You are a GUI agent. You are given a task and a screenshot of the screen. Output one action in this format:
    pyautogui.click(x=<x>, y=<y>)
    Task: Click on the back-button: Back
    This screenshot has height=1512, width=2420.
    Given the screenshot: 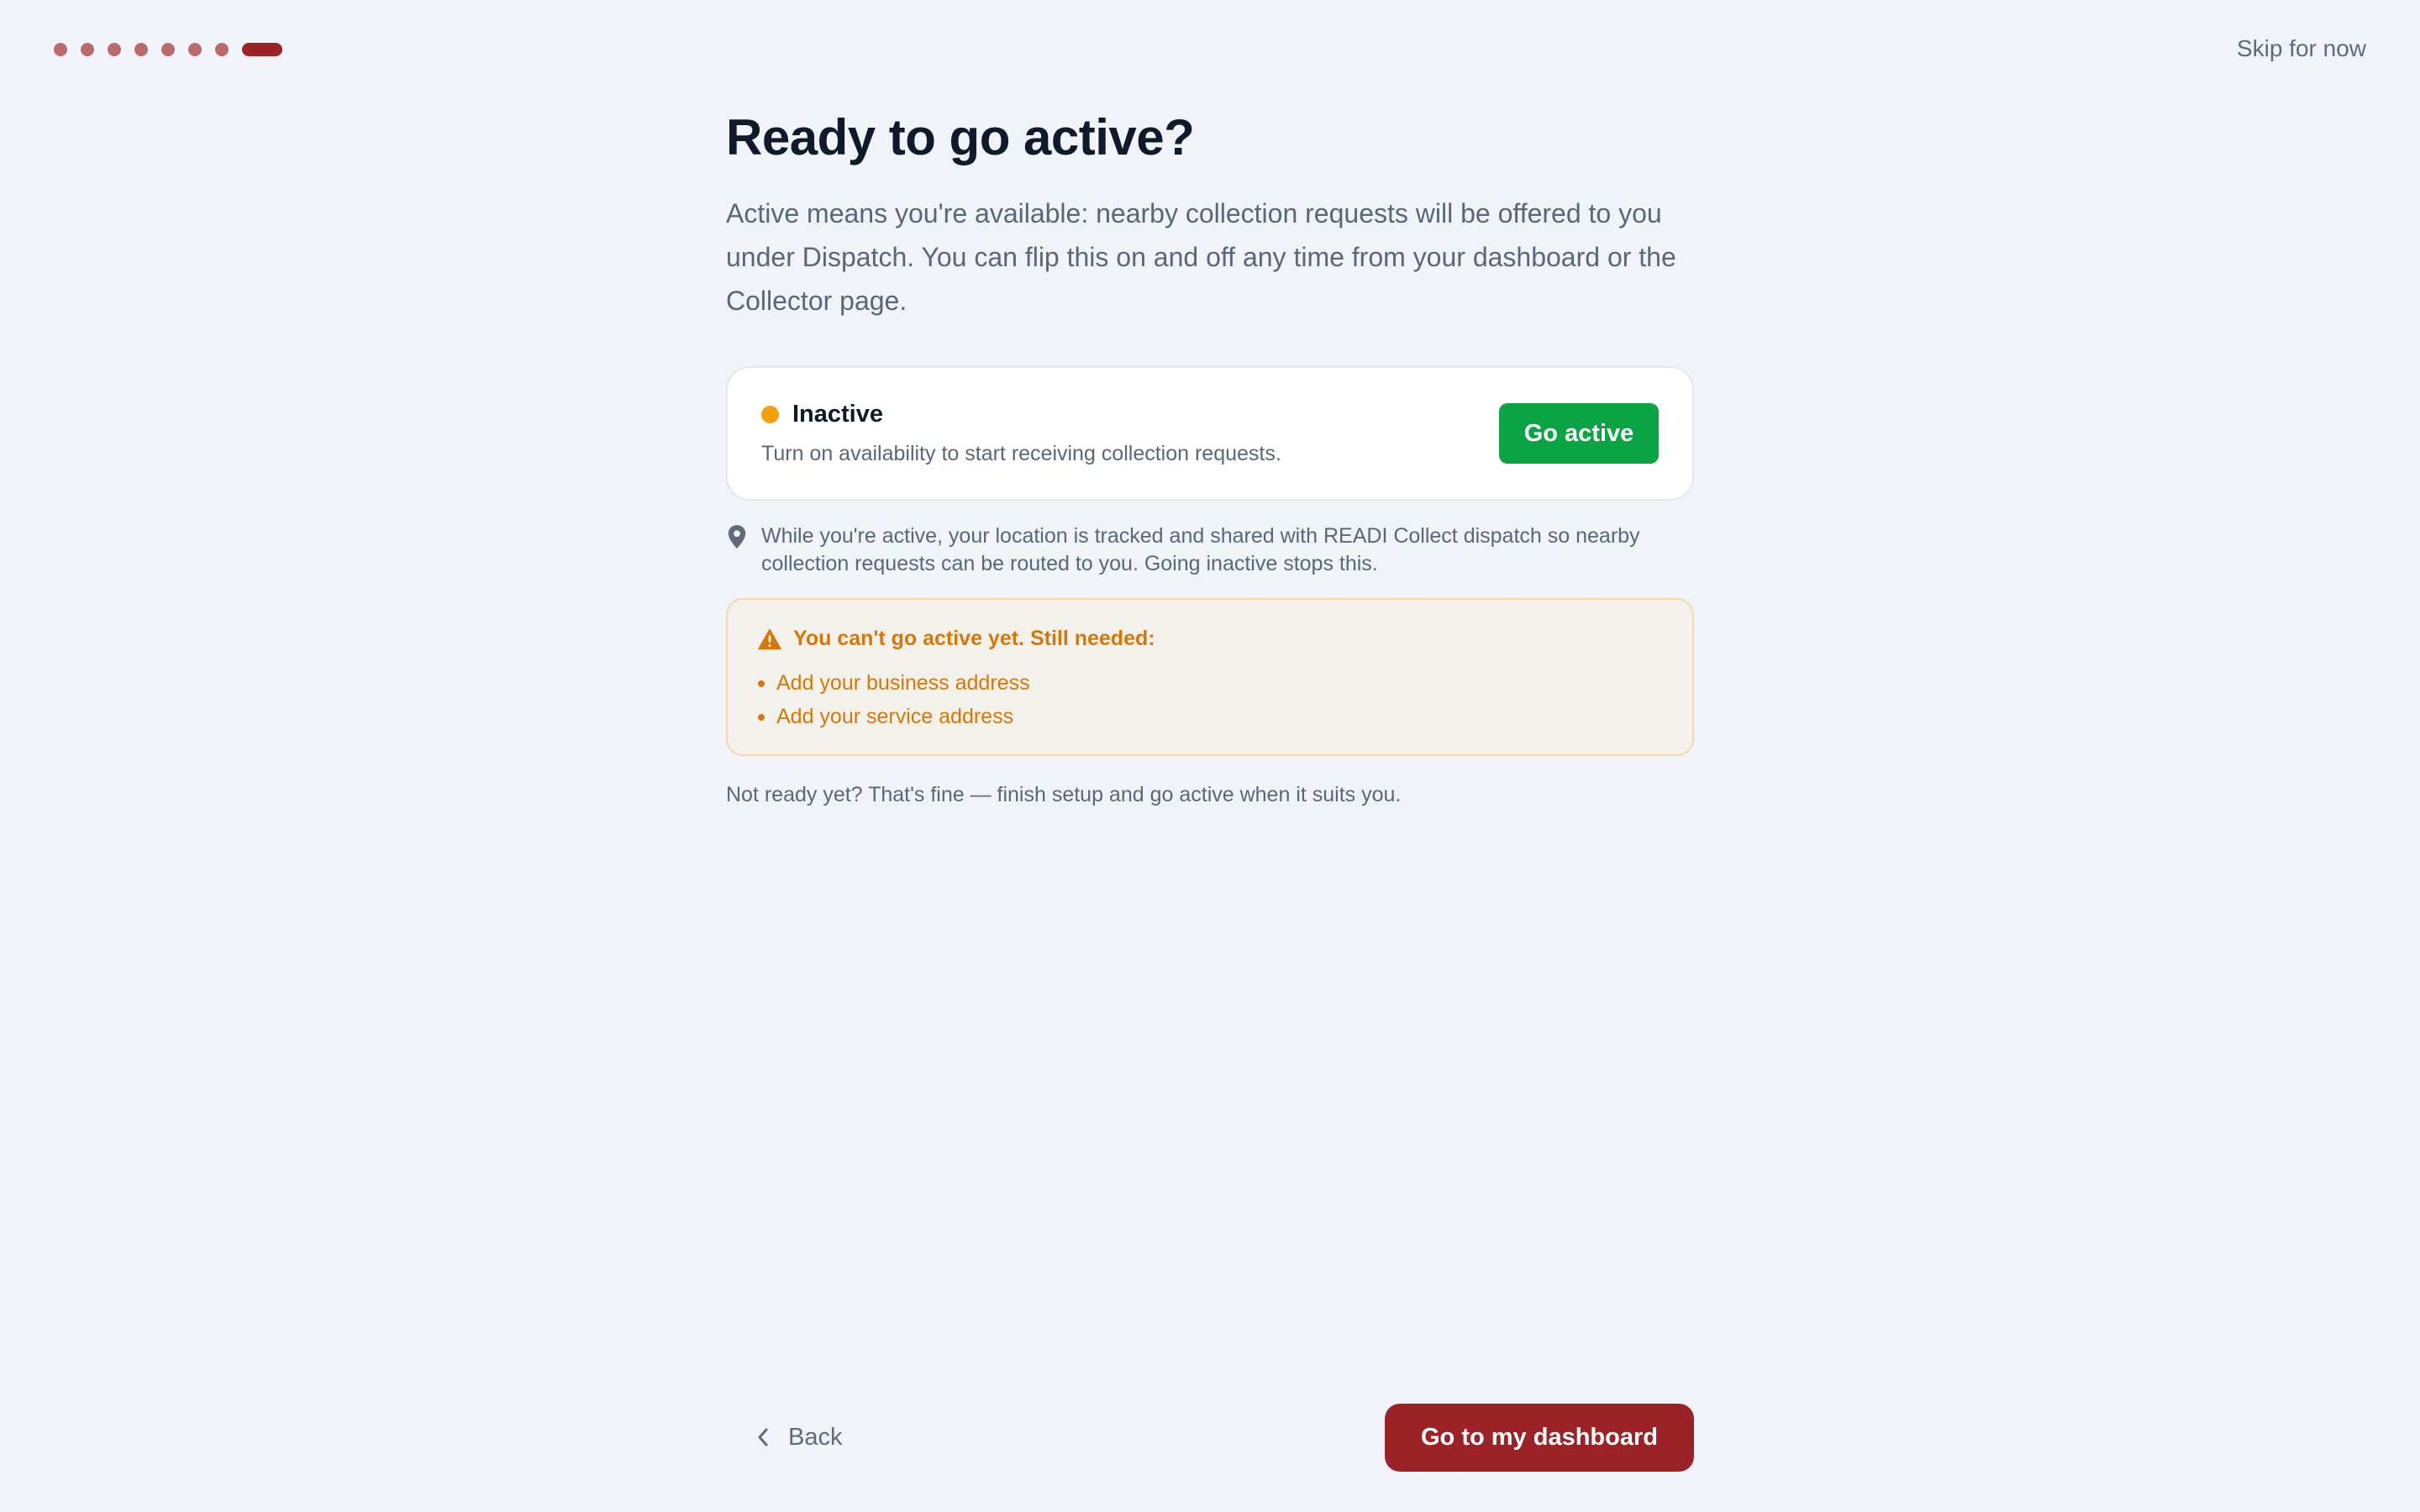 What is the action you would take?
    pyautogui.click(x=798, y=1437)
    